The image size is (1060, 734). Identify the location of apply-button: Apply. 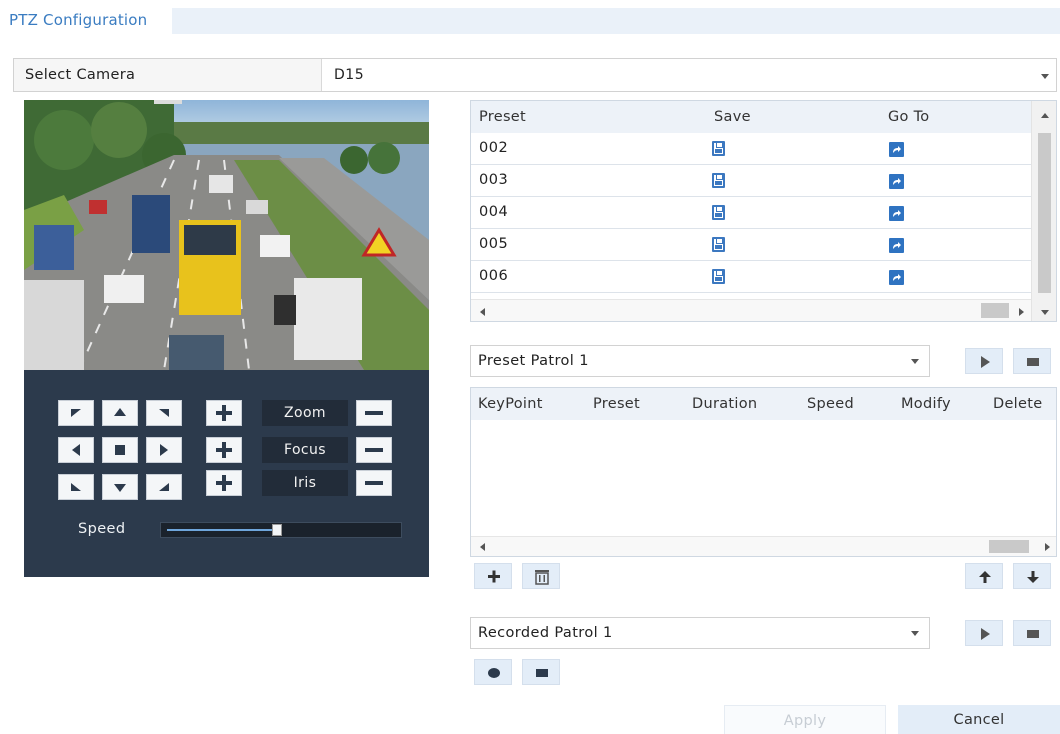
(805, 719).